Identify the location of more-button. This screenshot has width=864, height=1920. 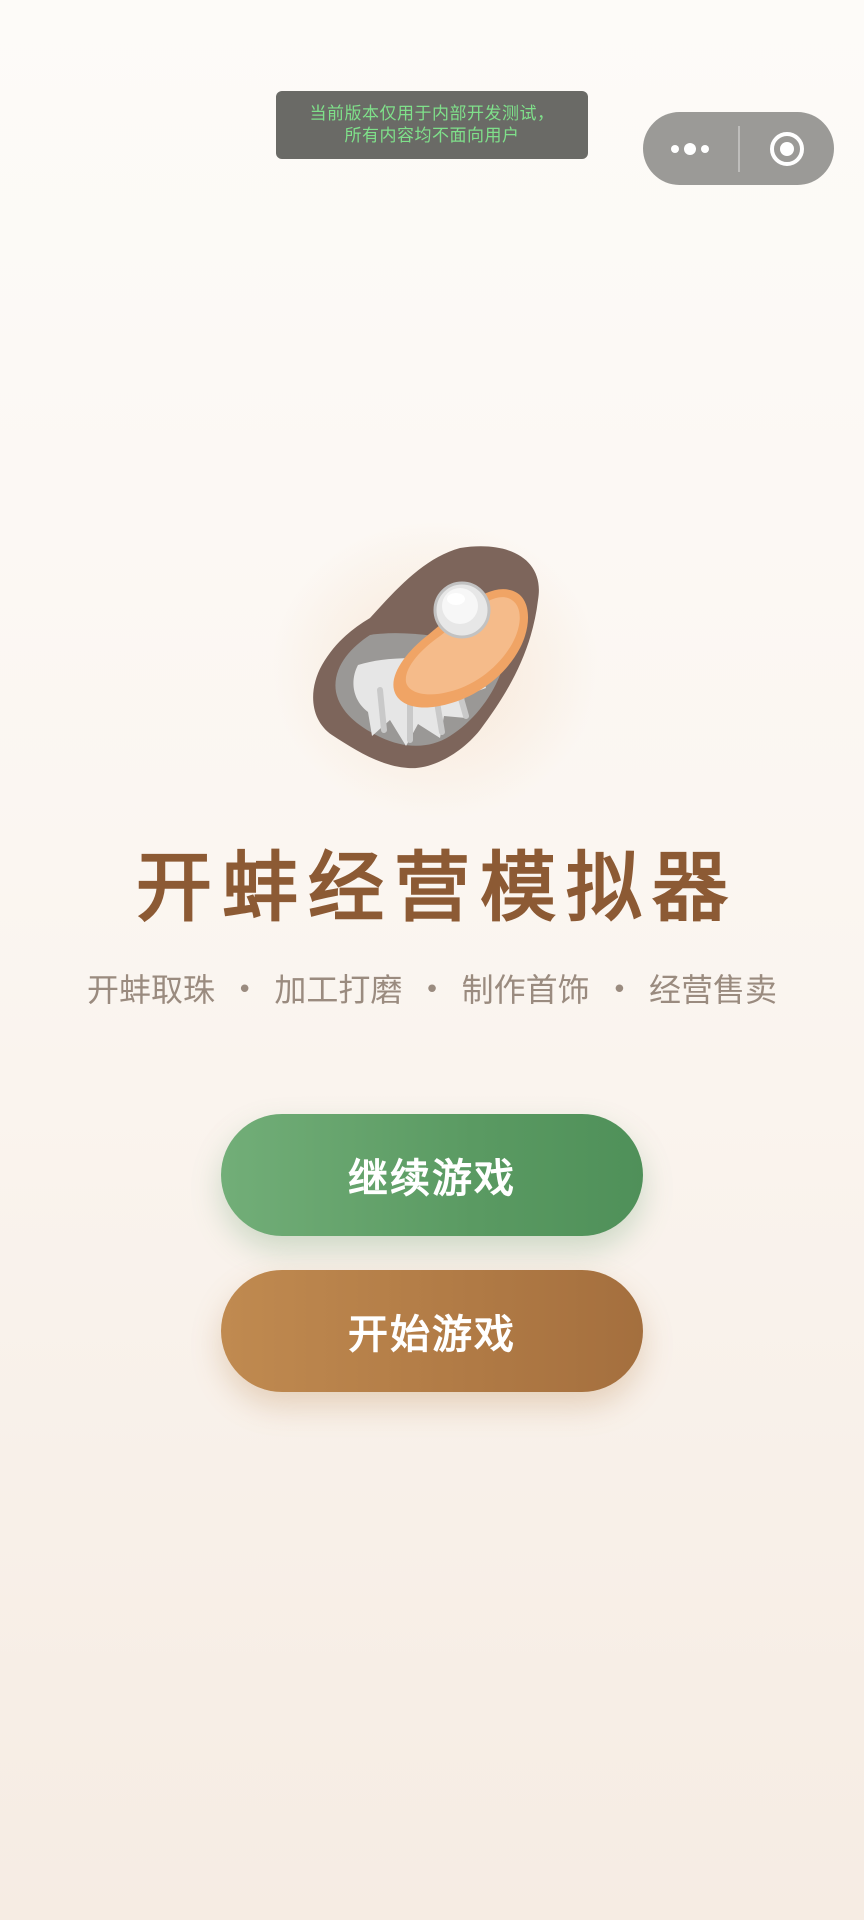
(690, 148).